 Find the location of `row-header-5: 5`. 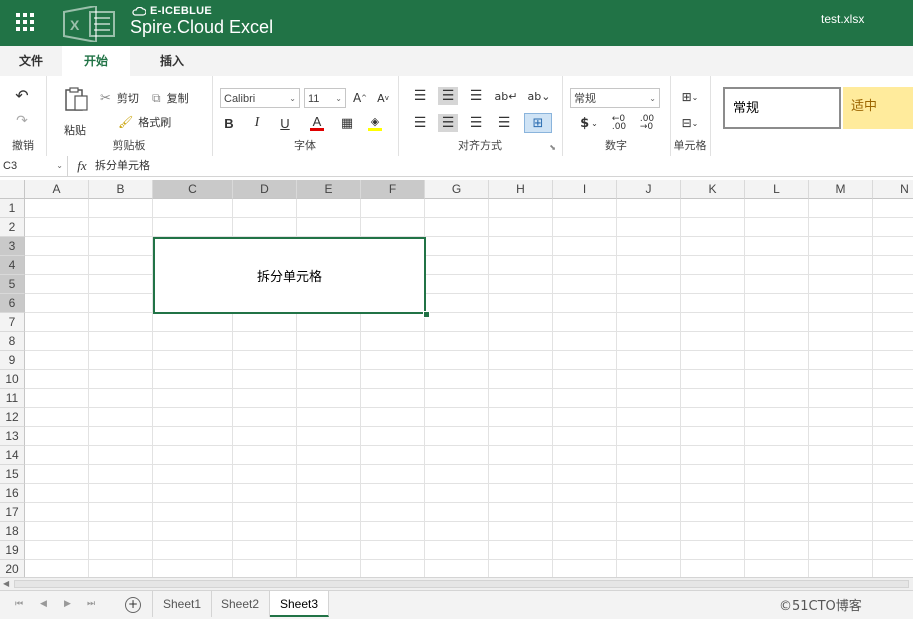

row-header-5: 5 is located at coordinates (12, 284).